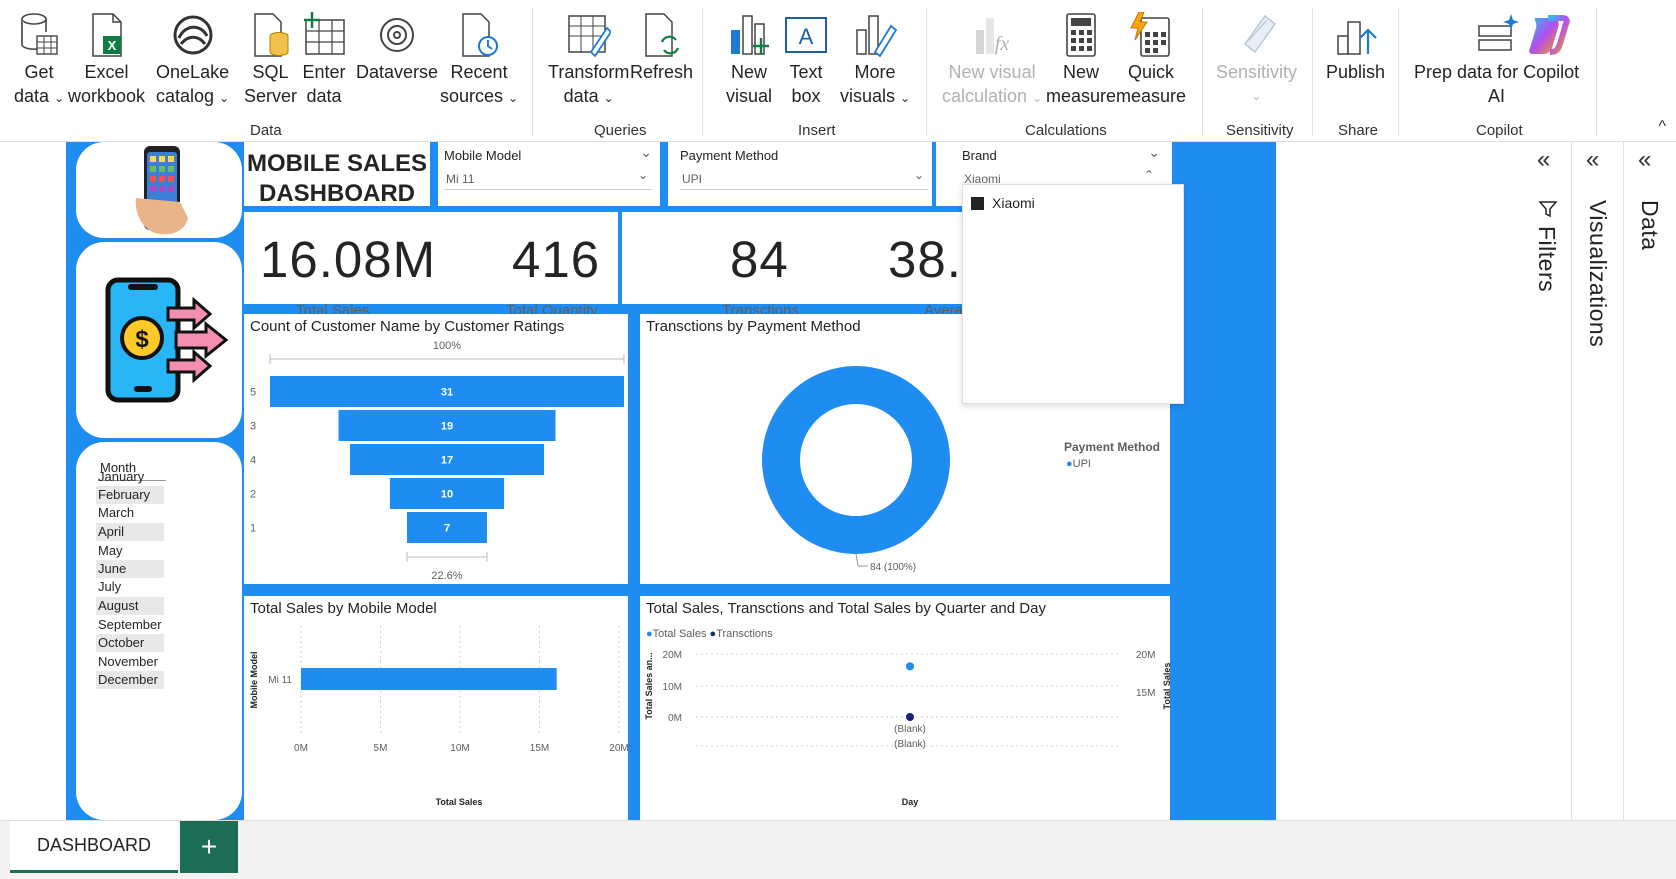 This screenshot has height=879, width=1676. I want to click on excel-workbook-button: X Excel workbook, so click(106, 60).